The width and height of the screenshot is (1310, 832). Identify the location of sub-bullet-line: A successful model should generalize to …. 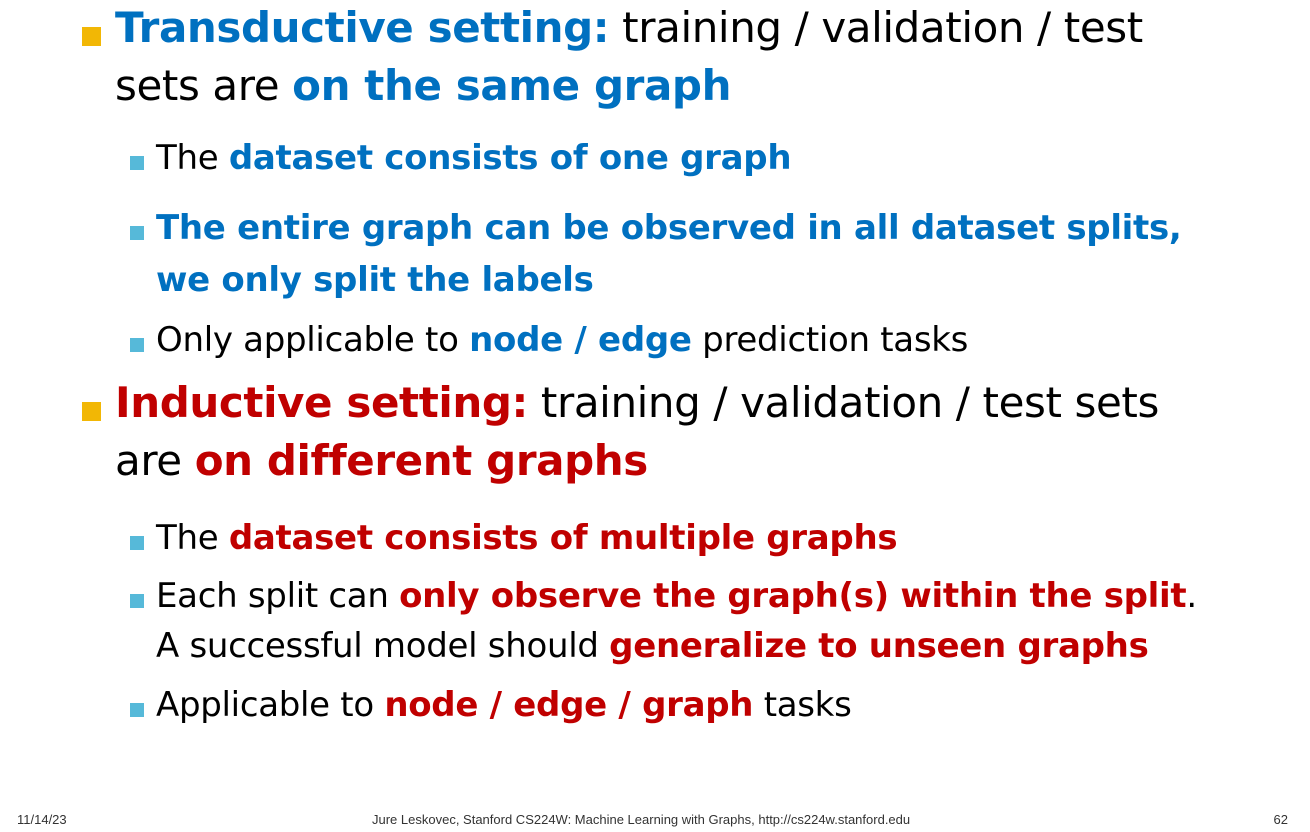
(652, 646).